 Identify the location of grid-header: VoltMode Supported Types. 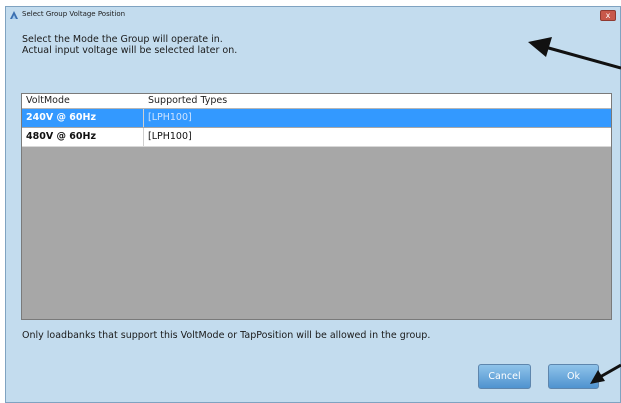
(316, 101).